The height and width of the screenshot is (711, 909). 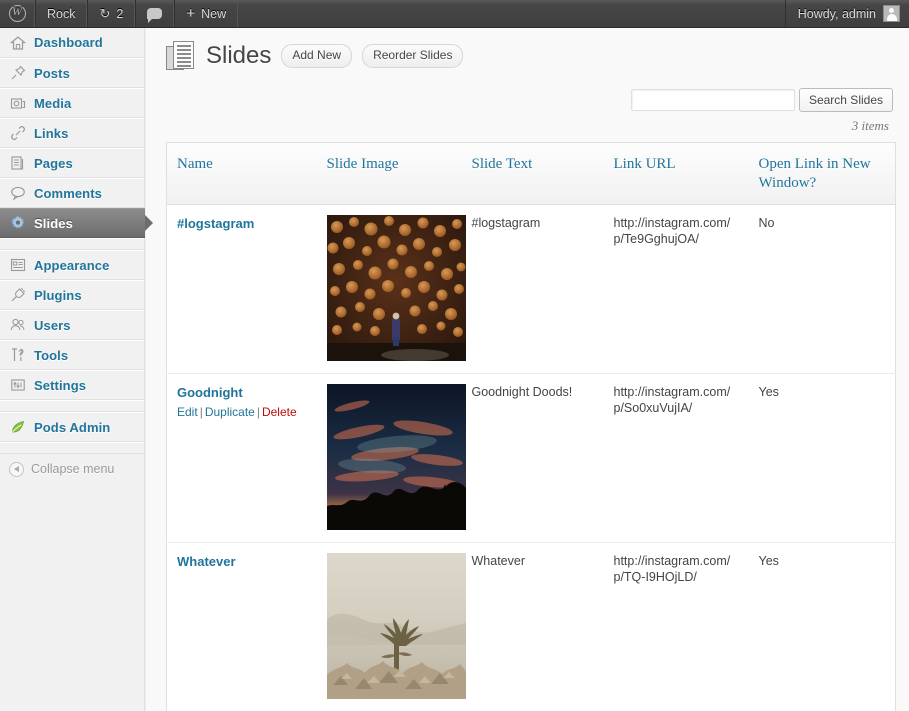 I want to click on pages-icon, so click(x=18, y=163).